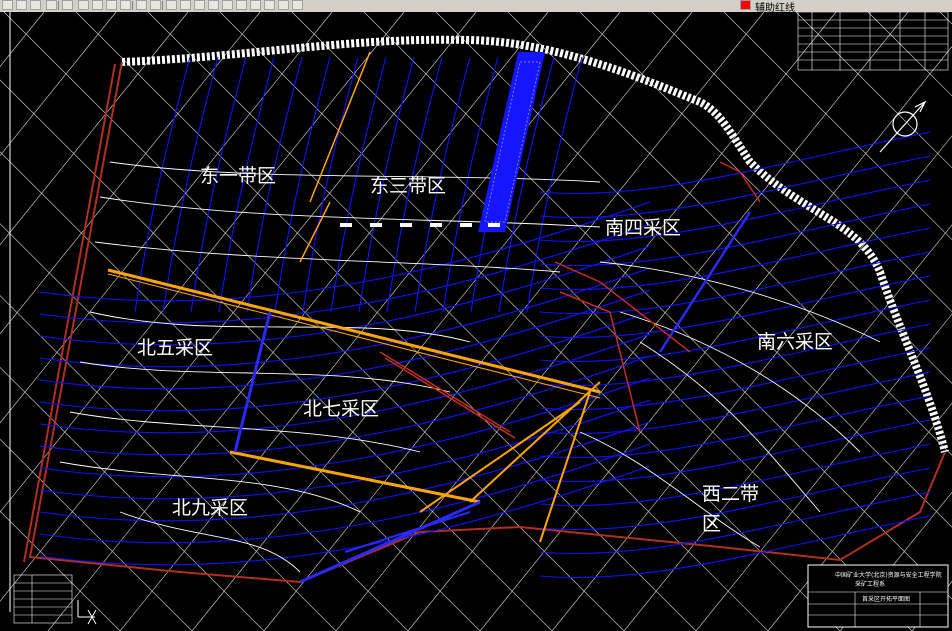 The width and height of the screenshot is (952, 631). What do you see at coordinates (297, 5) in the screenshot?
I see `layer-state-icon` at bounding box center [297, 5].